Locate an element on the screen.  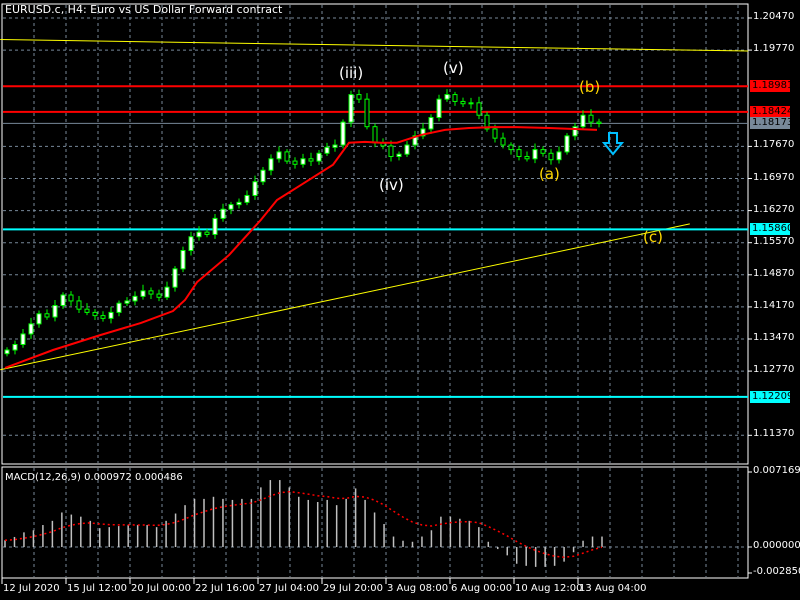
price-axis-label: 1.14170 is located at coordinates (774, 305).